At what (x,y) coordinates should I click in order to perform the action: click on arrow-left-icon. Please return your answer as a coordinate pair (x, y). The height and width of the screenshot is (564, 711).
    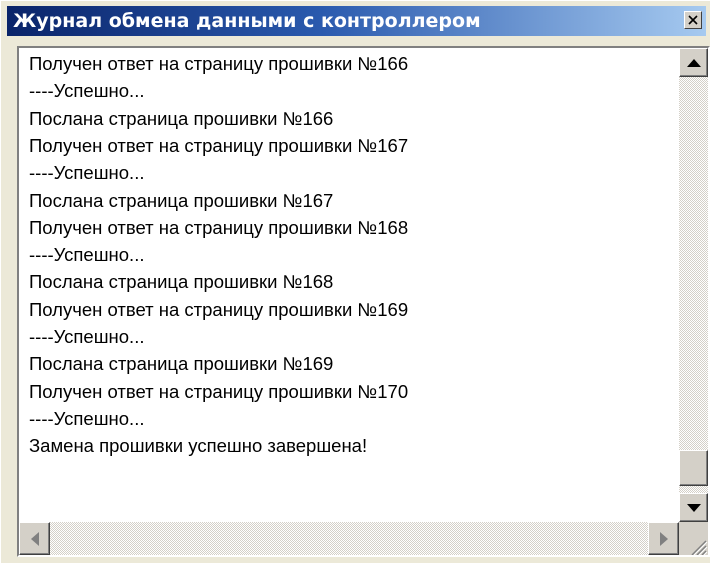
    Looking at the image, I should click on (35, 539).